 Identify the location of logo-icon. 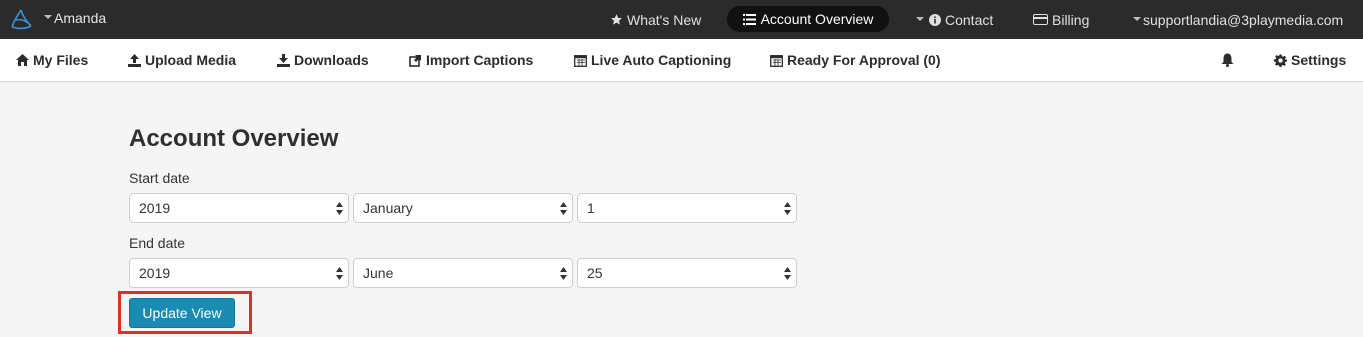
(21, 20).